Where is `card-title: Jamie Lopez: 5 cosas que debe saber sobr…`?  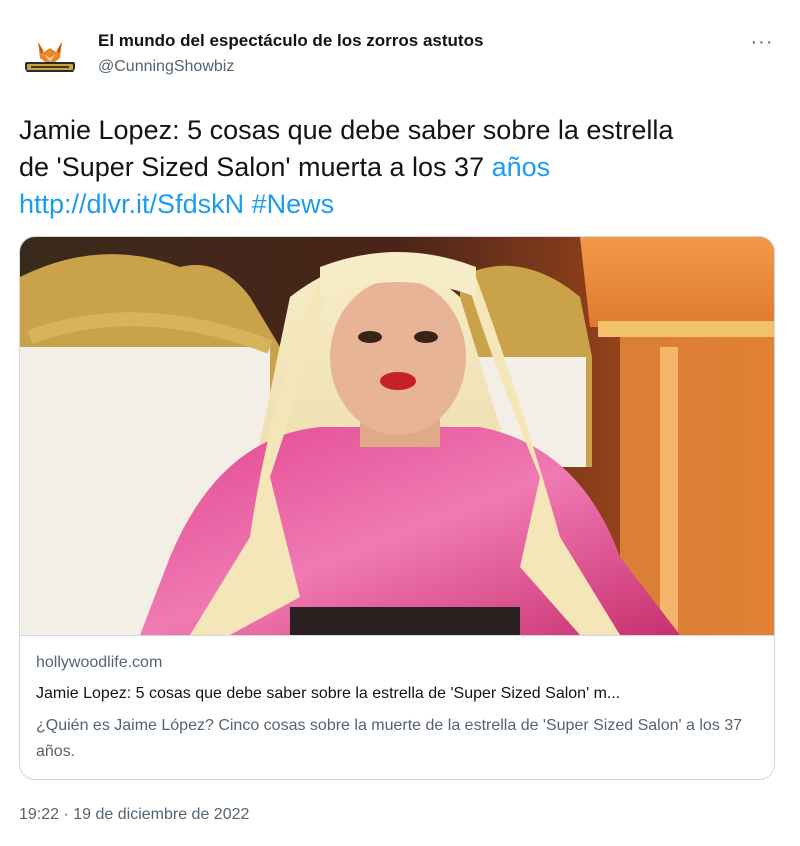
card-title: Jamie Lopez: 5 cosas que debe saber sobr… is located at coordinates (328, 693).